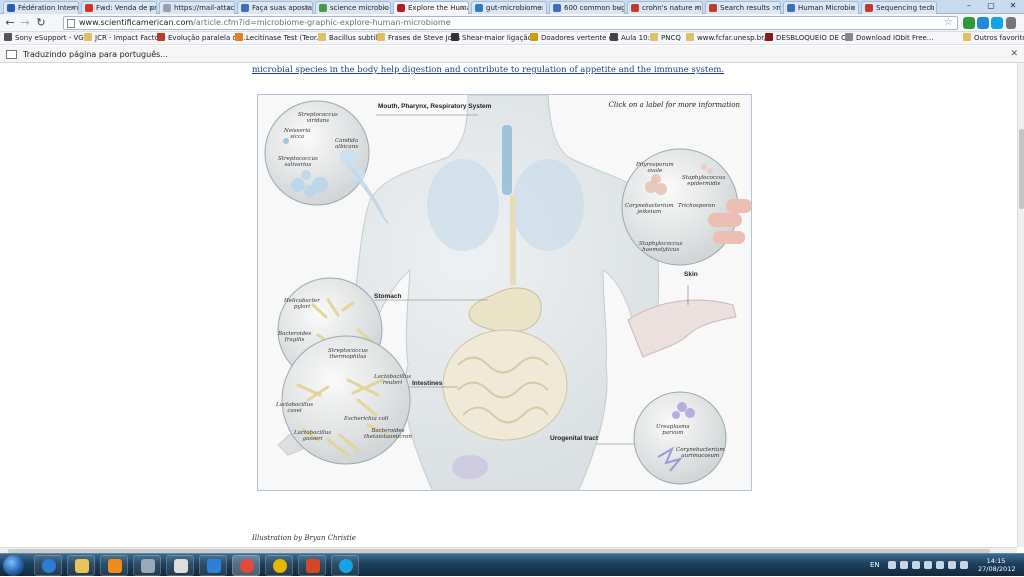 The width and height of the screenshot is (1024, 577). I want to click on browser-tab: crohn's nature m ×, so click(665, 7).